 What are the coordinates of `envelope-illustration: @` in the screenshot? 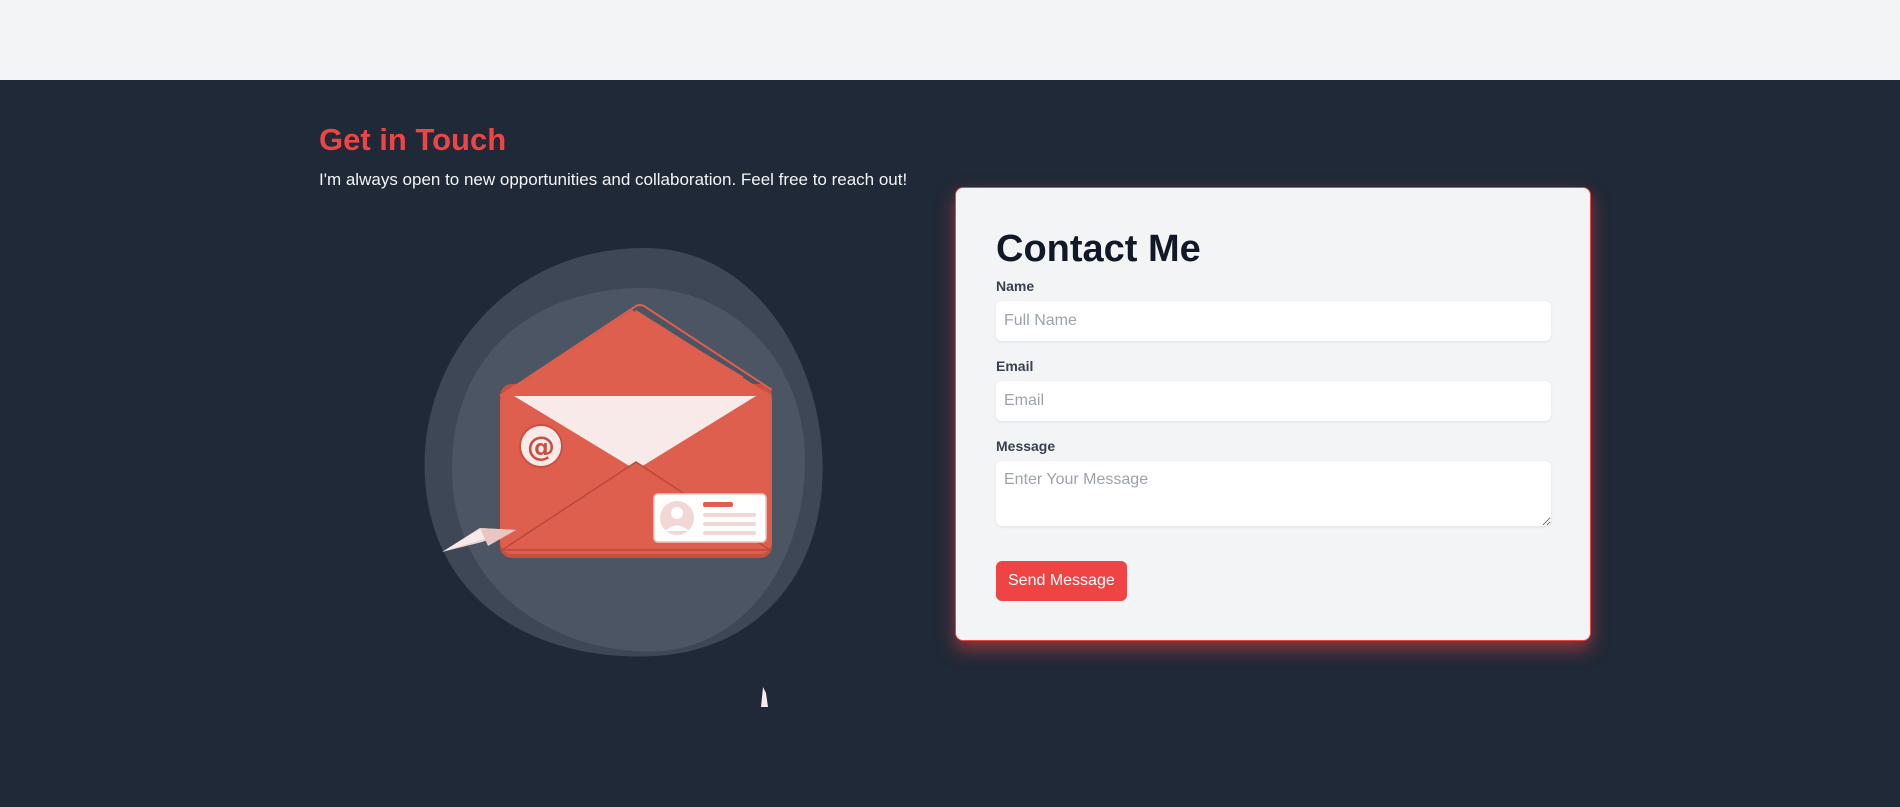 It's located at (623, 452).